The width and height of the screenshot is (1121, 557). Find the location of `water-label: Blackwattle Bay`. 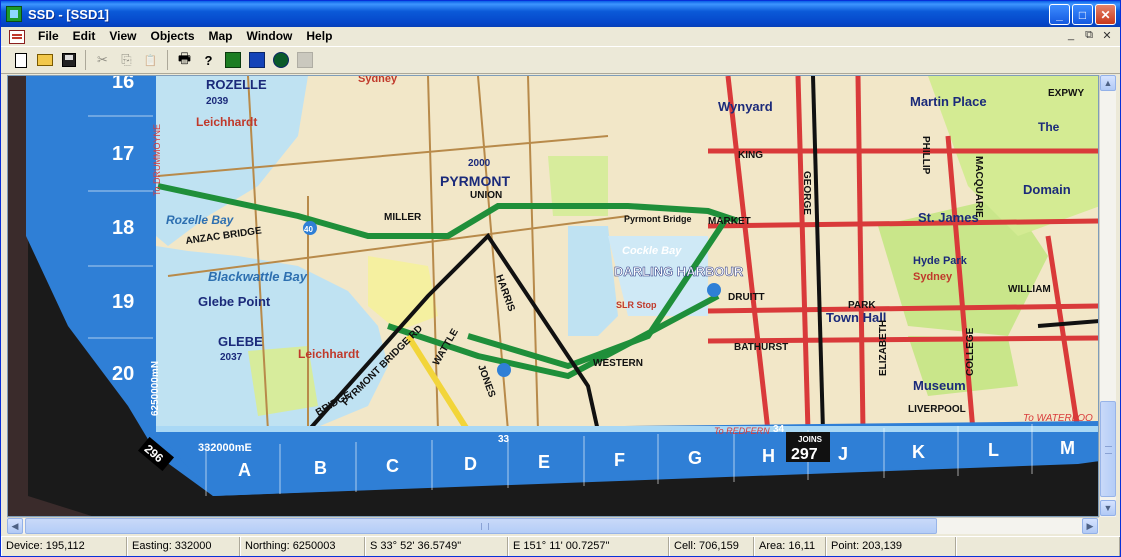

water-label: Blackwattle Bay is located at coordinates (258, 276).